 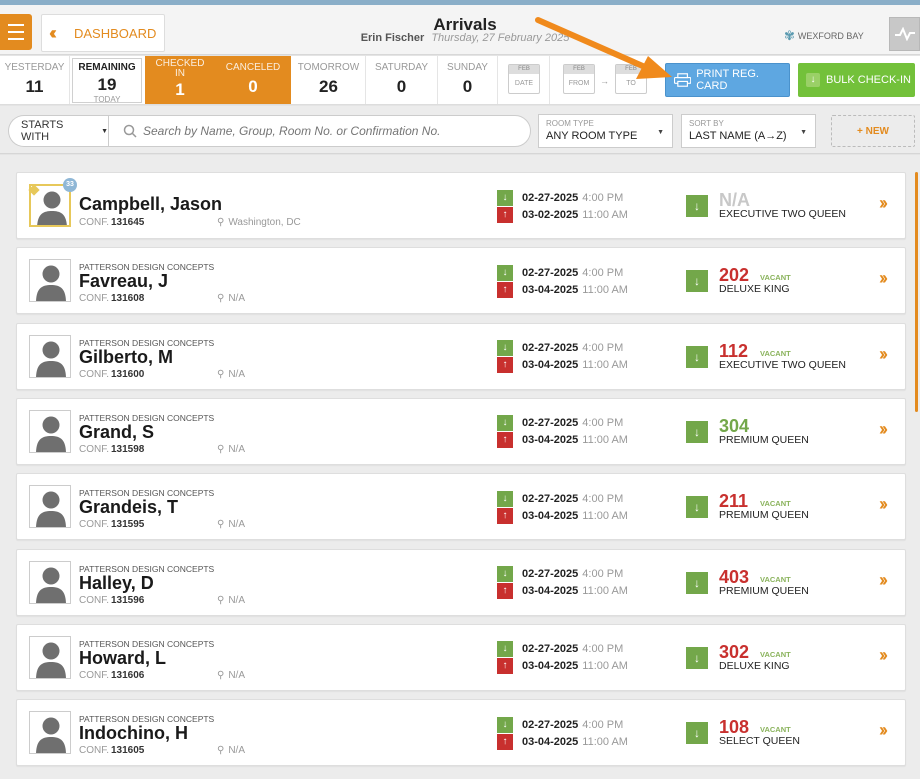 What do you see at coordinates (550, 591) in the screenshot?
I see `departure-date: 03-04-2025` at bounding box center [550, 591].